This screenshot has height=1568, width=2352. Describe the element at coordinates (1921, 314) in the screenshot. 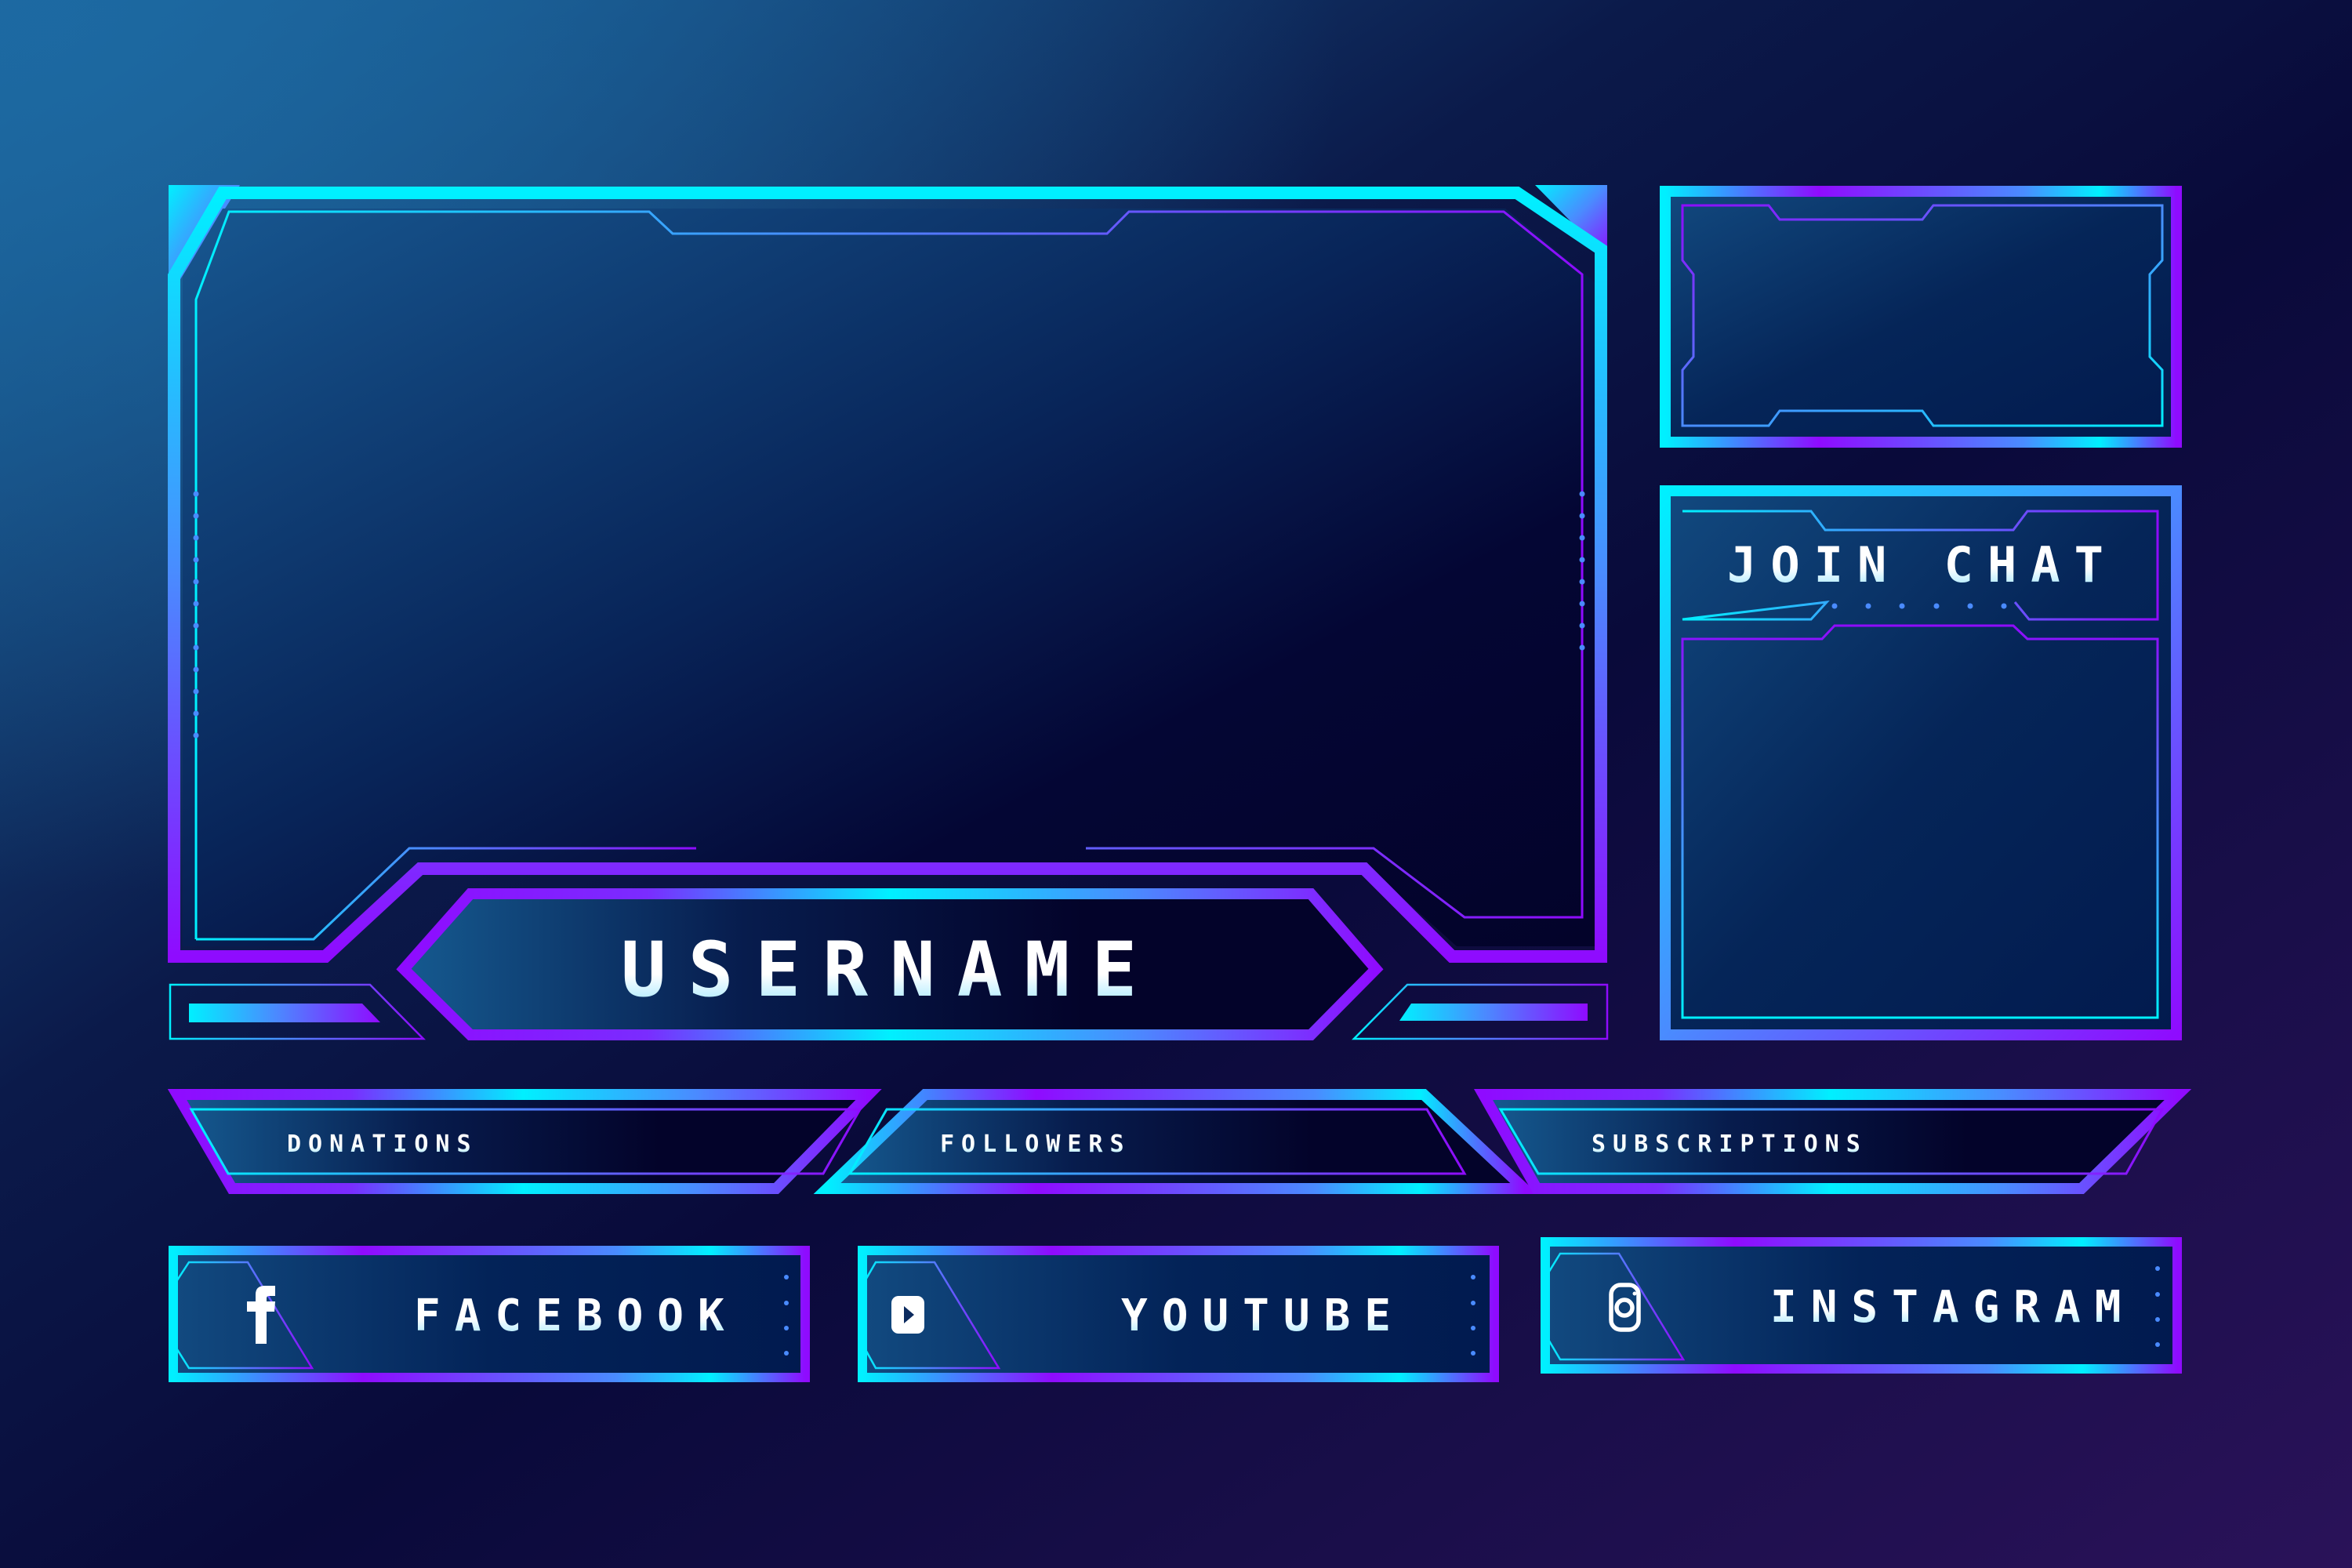

I see `webcam-area` at that location.